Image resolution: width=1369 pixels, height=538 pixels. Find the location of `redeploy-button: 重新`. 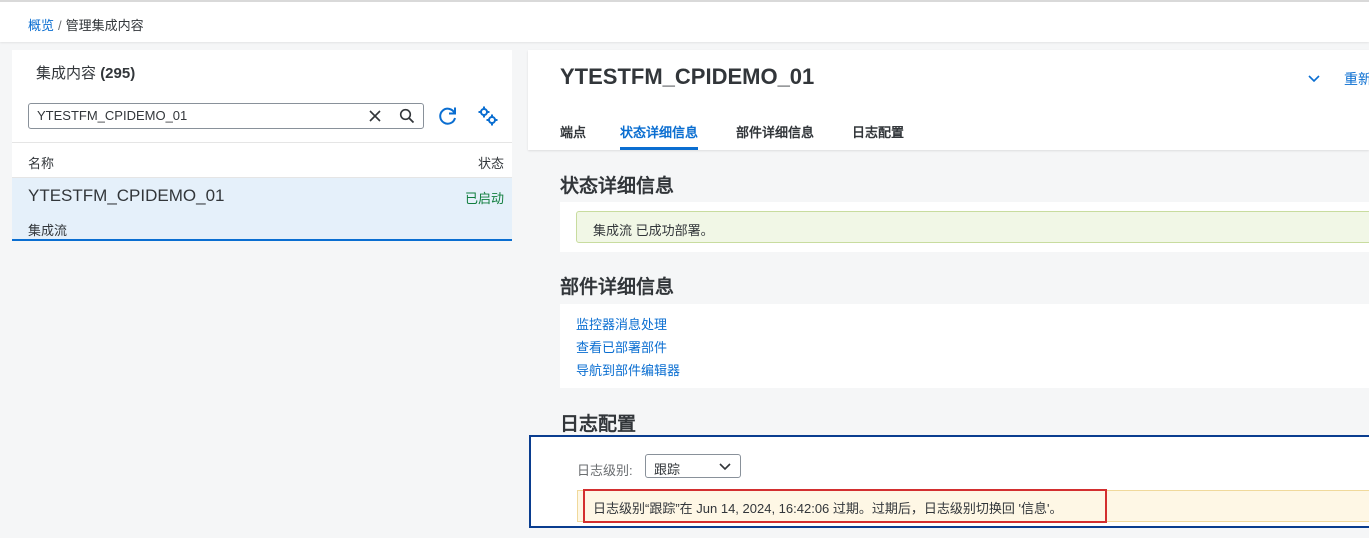

redeploy-button: 重新 is located at coordinates (1356, 79).